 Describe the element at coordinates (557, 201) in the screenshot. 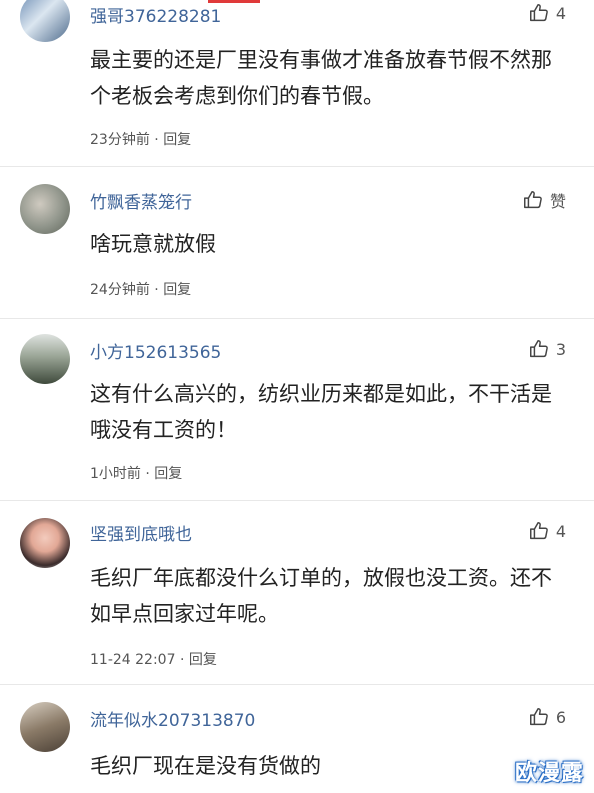

I see `like-count: 赞` at that location.